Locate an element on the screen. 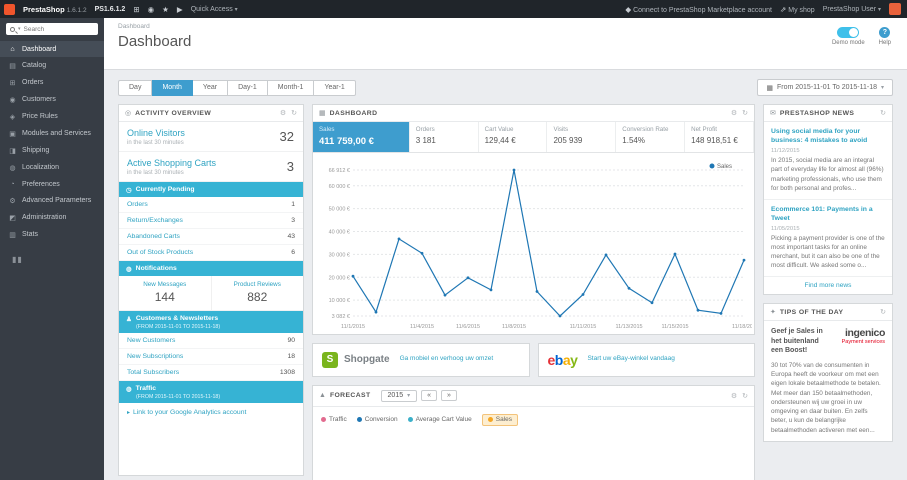  kpi-tab-net-profit: Net Profit 148 918,51 € is located at coordinates (719, 137).